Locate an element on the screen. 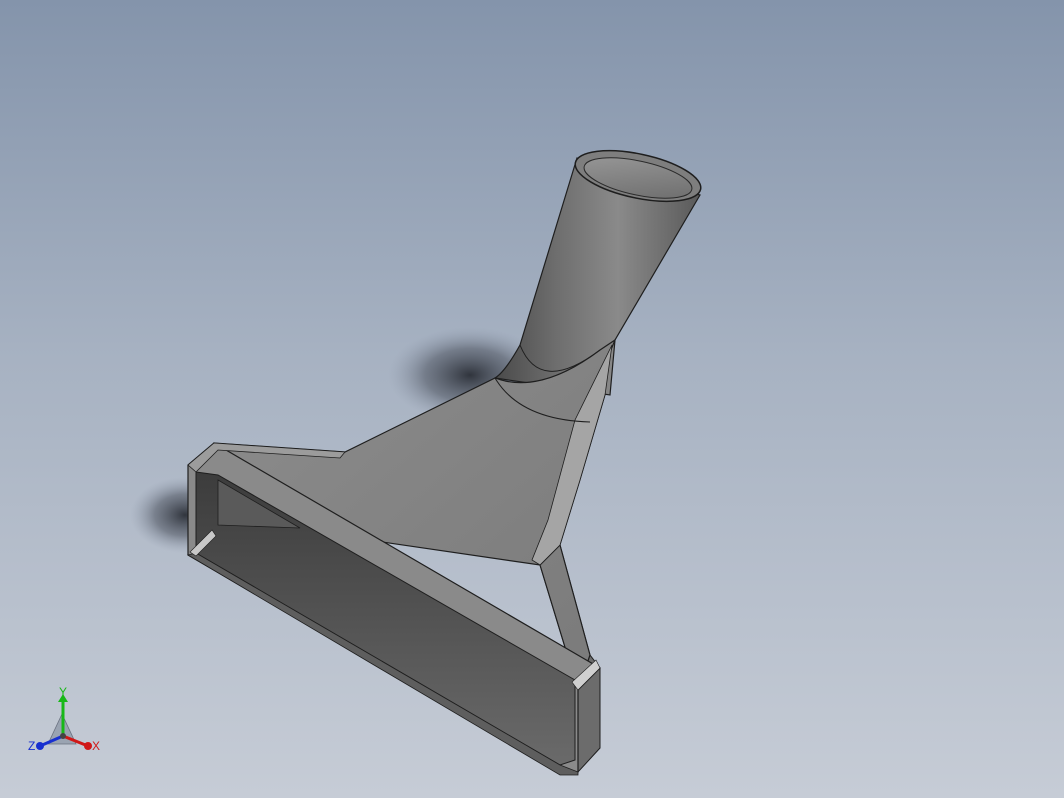 The image size is (1064, 798). axis-triad-icon: Y X Z is located at coordinates (64, 719).